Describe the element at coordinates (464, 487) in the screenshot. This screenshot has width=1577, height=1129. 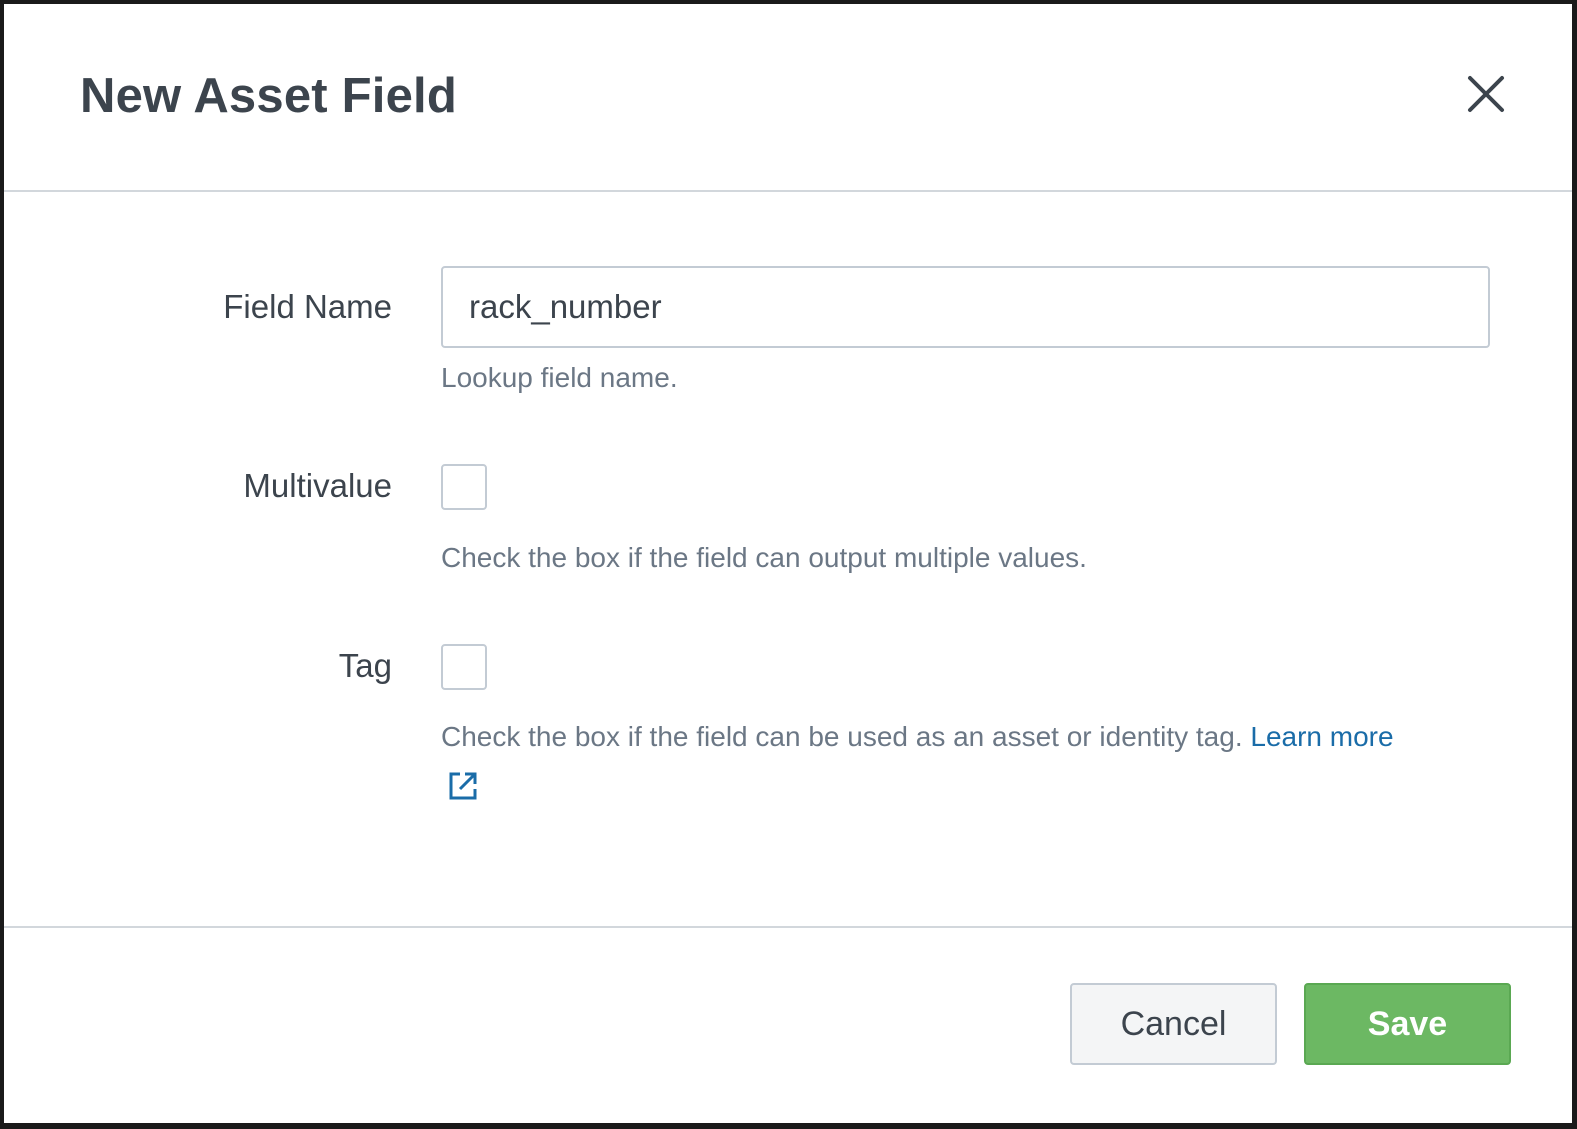
I see `multivalue-checkbox` at that location.